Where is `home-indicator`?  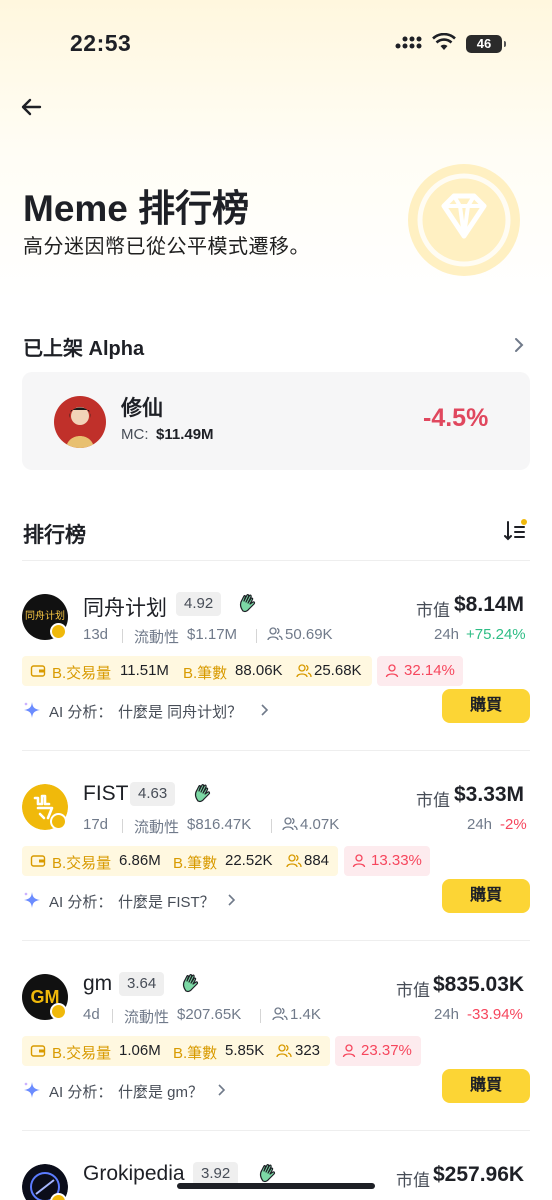
home-indicator is located at coordinates (276, 1186).